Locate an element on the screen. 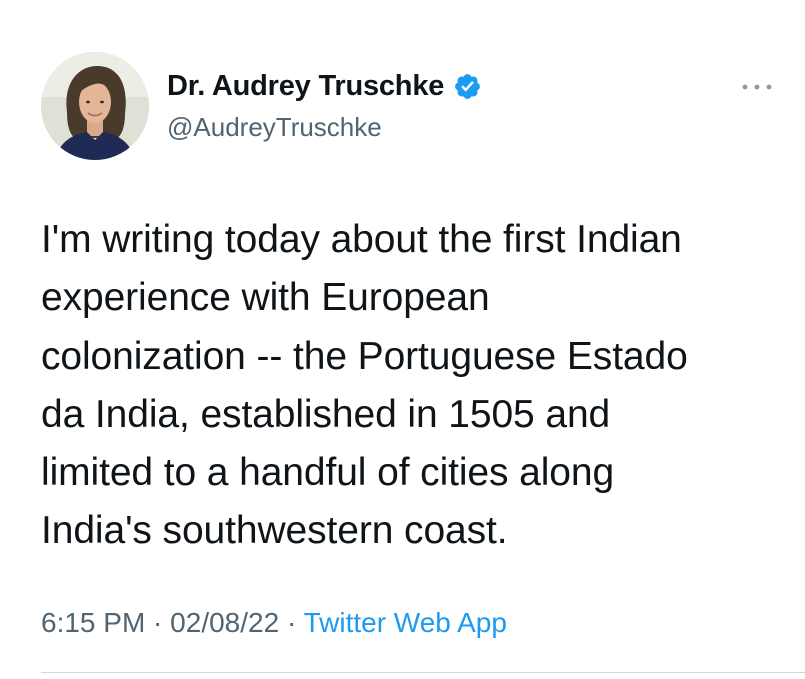 This screenshot has width=805, height=679. username-handle: @AudreyTruschke is located at coordinates (324, 127).